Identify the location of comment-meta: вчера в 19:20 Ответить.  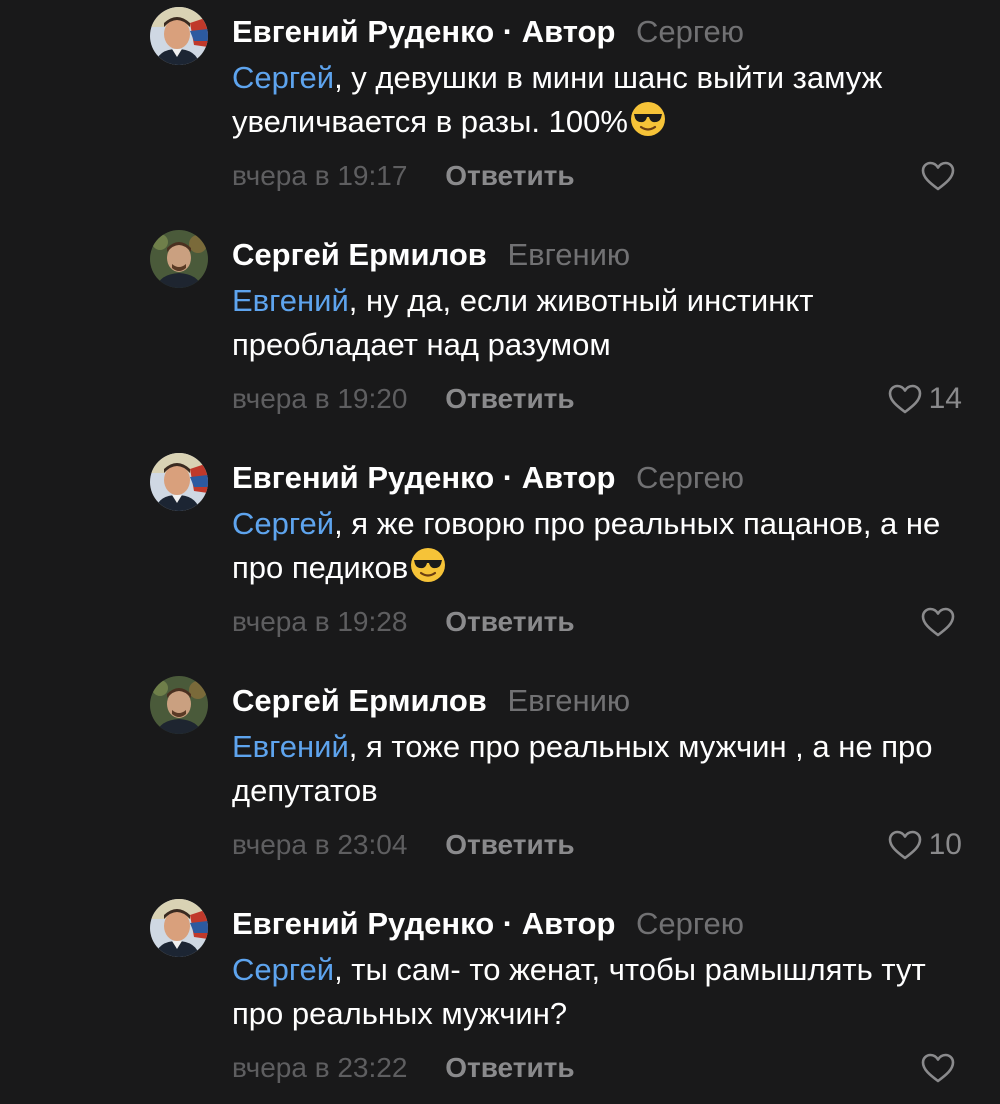
(403, 399).